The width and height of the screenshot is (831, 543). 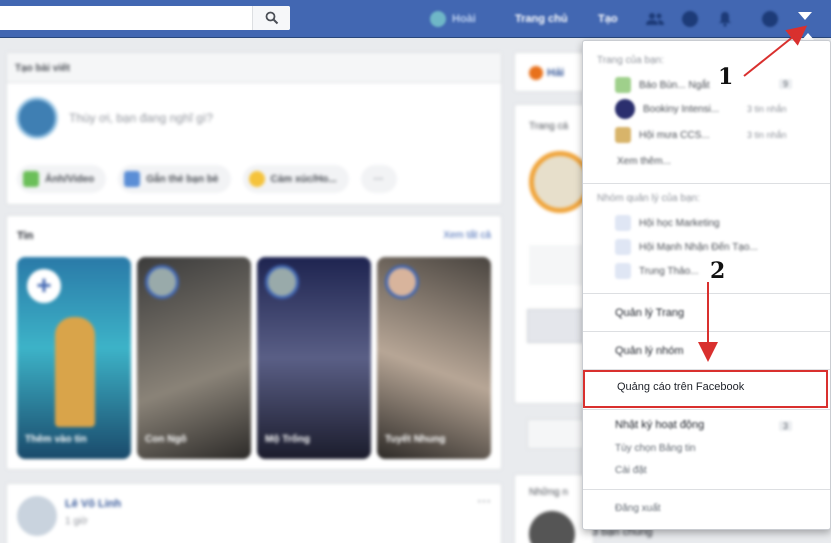 What do you see at coordinates (141, 118) in the screenshot?
I see `composer-input: Thùy ơi, bạn đang nghĩ gì?` at bounding box center [141, 118].